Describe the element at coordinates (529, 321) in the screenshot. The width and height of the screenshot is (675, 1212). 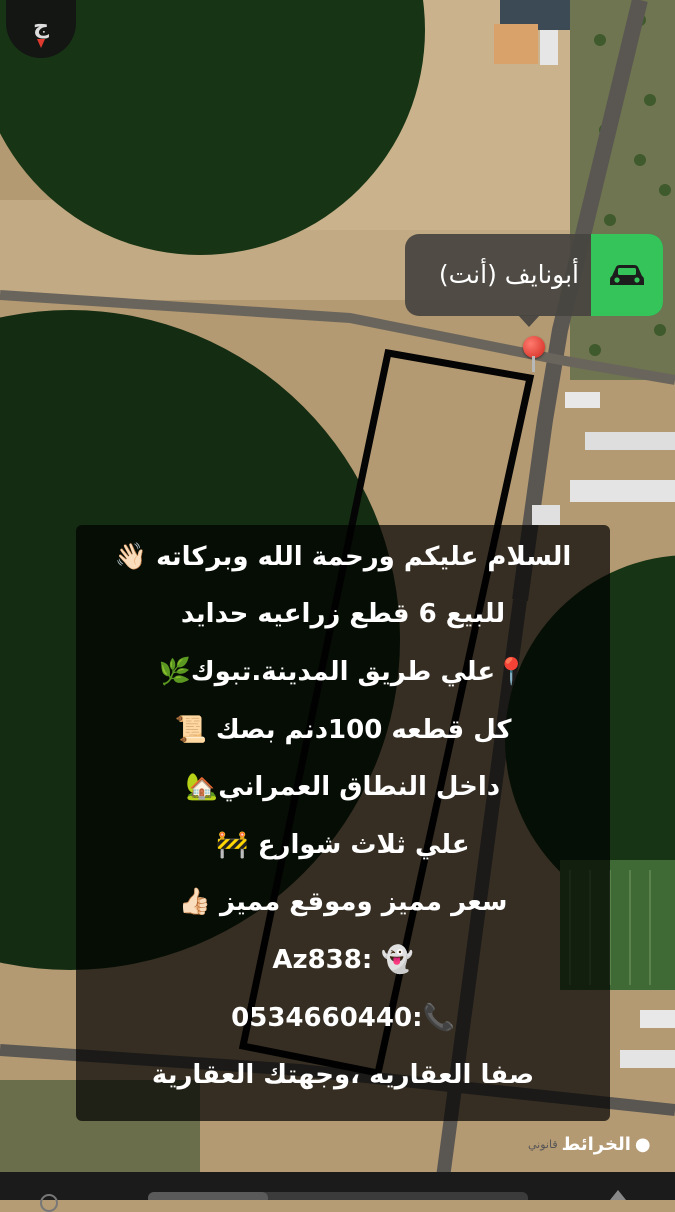
I see `callout-pointer` at that location.